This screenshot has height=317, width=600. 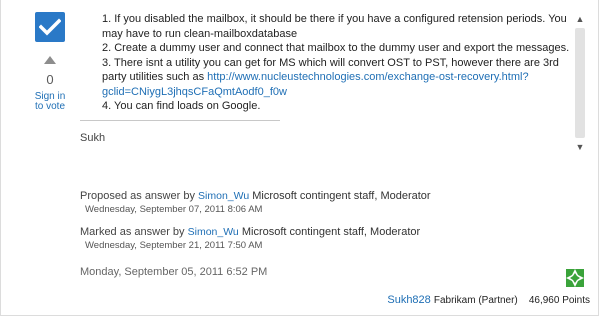 What do you see at coordinates (213, 232) in the screenshot?
I see `marked-by-user-link: Simon_Wu` at bounding box center [213, 232].